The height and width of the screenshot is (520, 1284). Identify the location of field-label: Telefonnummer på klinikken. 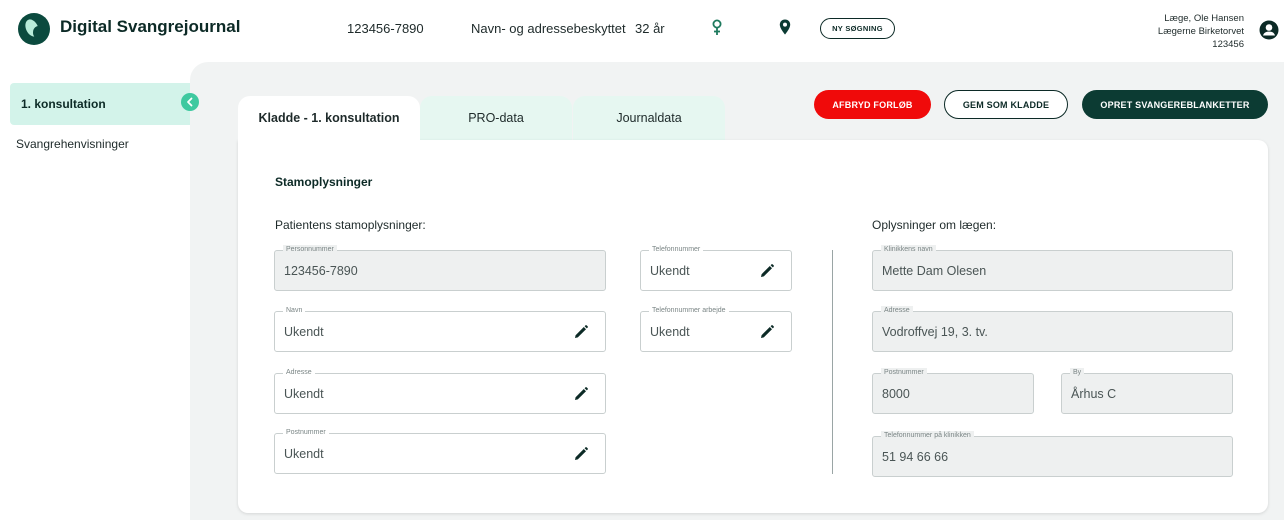
(927, 436).